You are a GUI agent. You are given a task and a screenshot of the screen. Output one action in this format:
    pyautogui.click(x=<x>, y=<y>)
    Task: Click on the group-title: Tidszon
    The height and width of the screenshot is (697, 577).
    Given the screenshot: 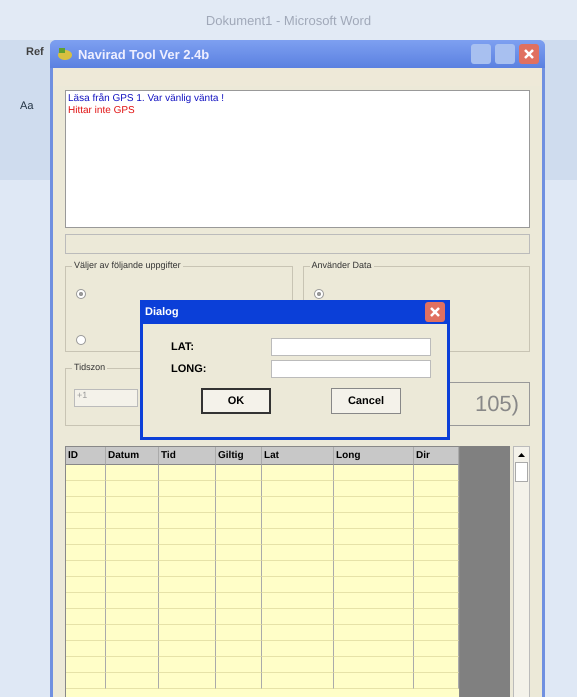 What is the action you would take?
    pyautogui.click(x=90, y=367)
    